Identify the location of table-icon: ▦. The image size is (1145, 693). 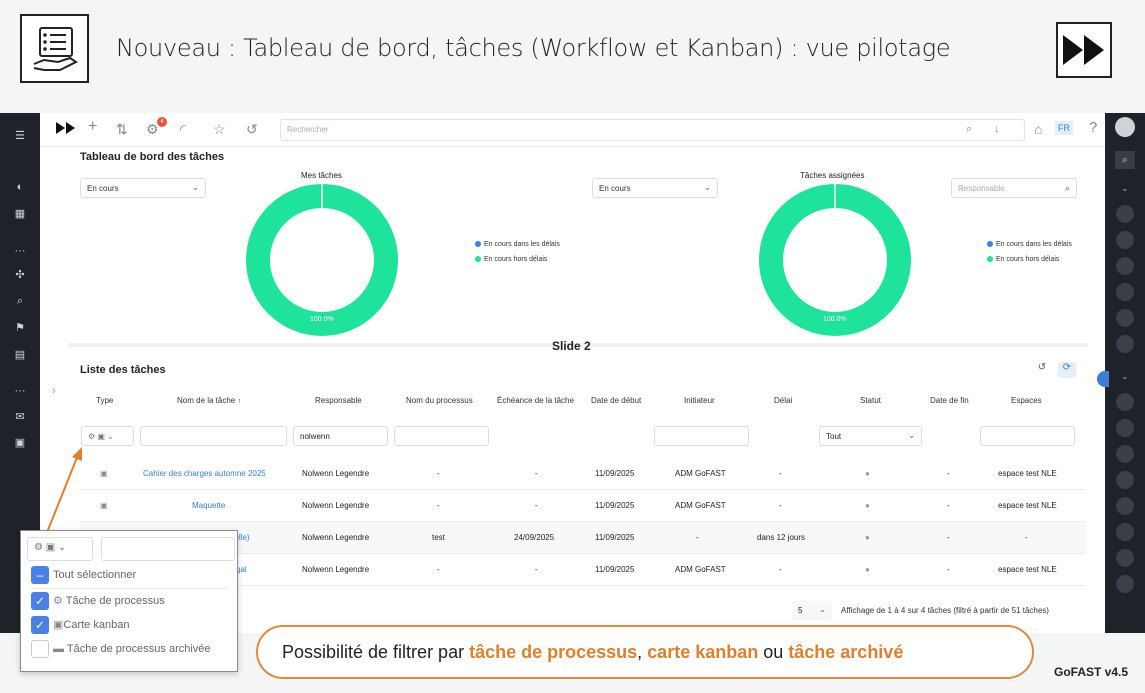
(20, 213).